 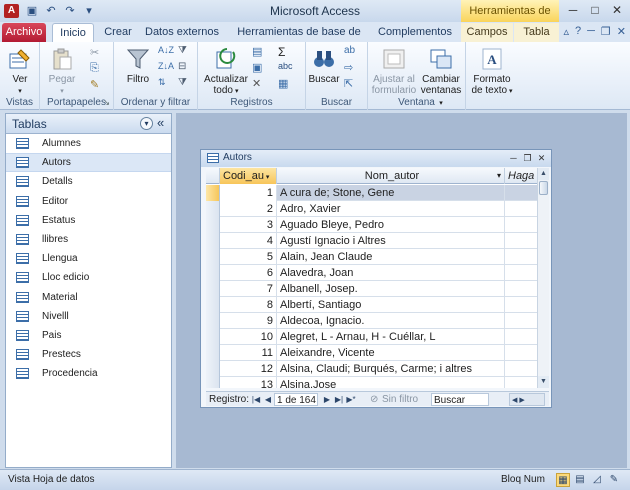 I want to click on tab-campos: Campos, so click(x=487, y=32).